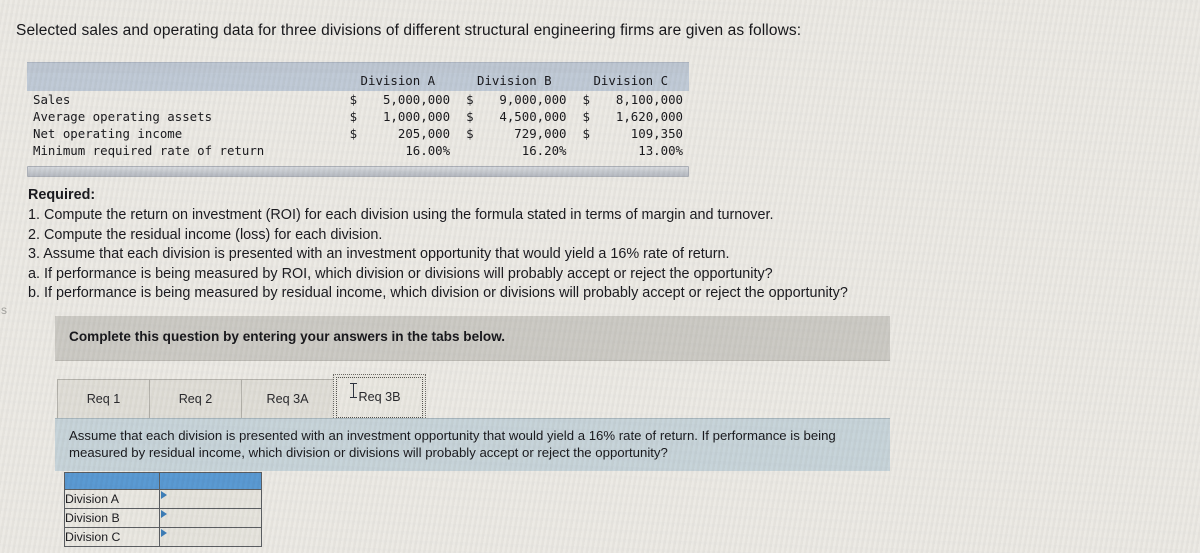  Describe the element at coordinates (398, 150) in the screenshot. I see `cell-rate-division-a: 16.00%` at that location.